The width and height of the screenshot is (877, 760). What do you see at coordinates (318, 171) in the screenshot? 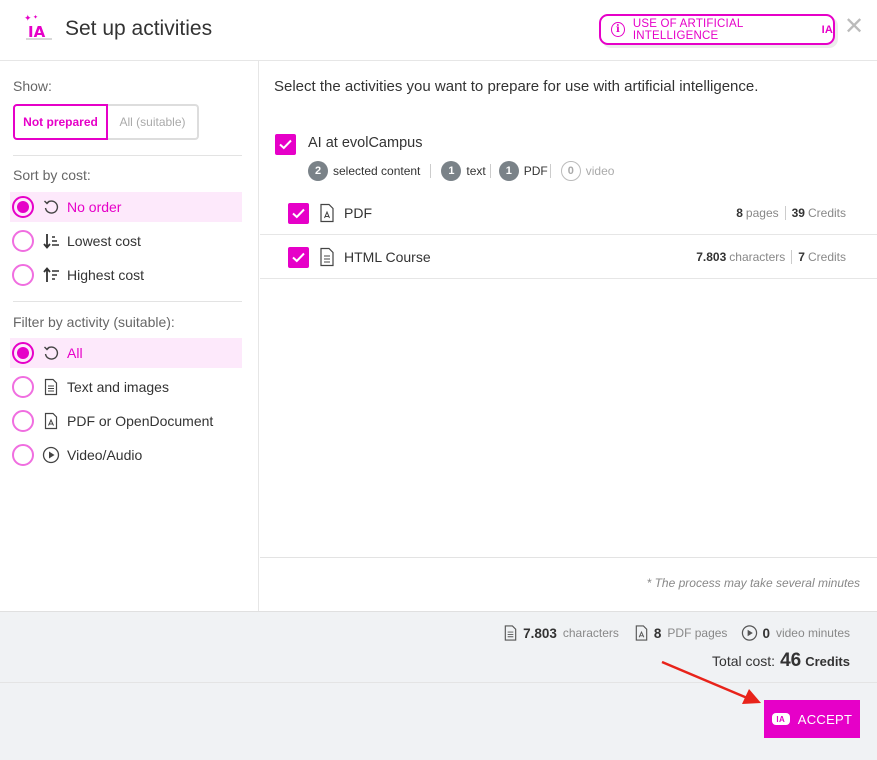
I see `selected-count-badge: 2` at bounding box center [318, 171].